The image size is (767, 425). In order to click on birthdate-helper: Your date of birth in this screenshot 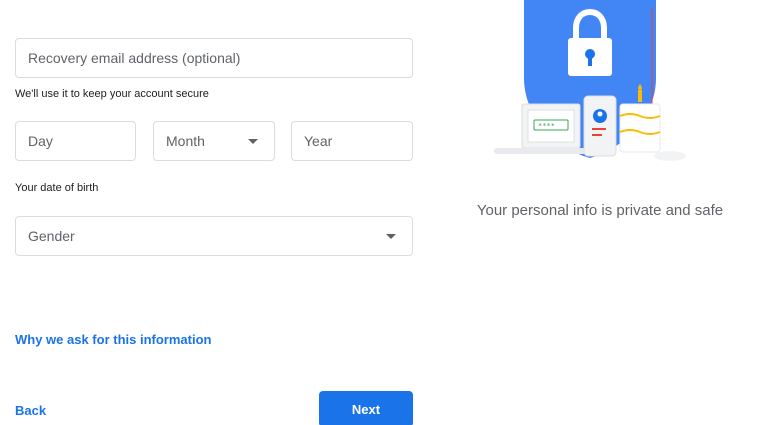, I will do `click(57, 188)`.